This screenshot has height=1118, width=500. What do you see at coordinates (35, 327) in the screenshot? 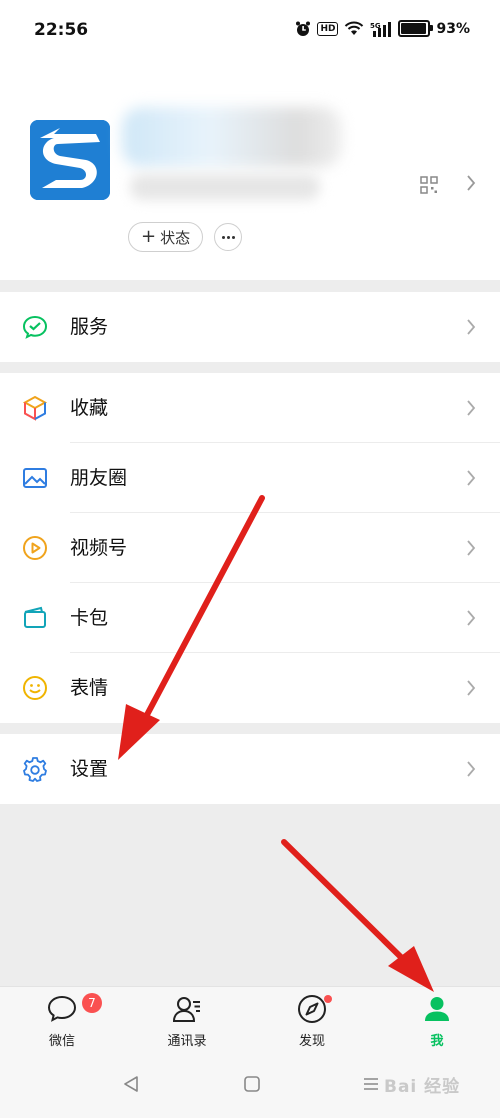
I see `wechat-pay-icon` at bounding box center [35, 327].